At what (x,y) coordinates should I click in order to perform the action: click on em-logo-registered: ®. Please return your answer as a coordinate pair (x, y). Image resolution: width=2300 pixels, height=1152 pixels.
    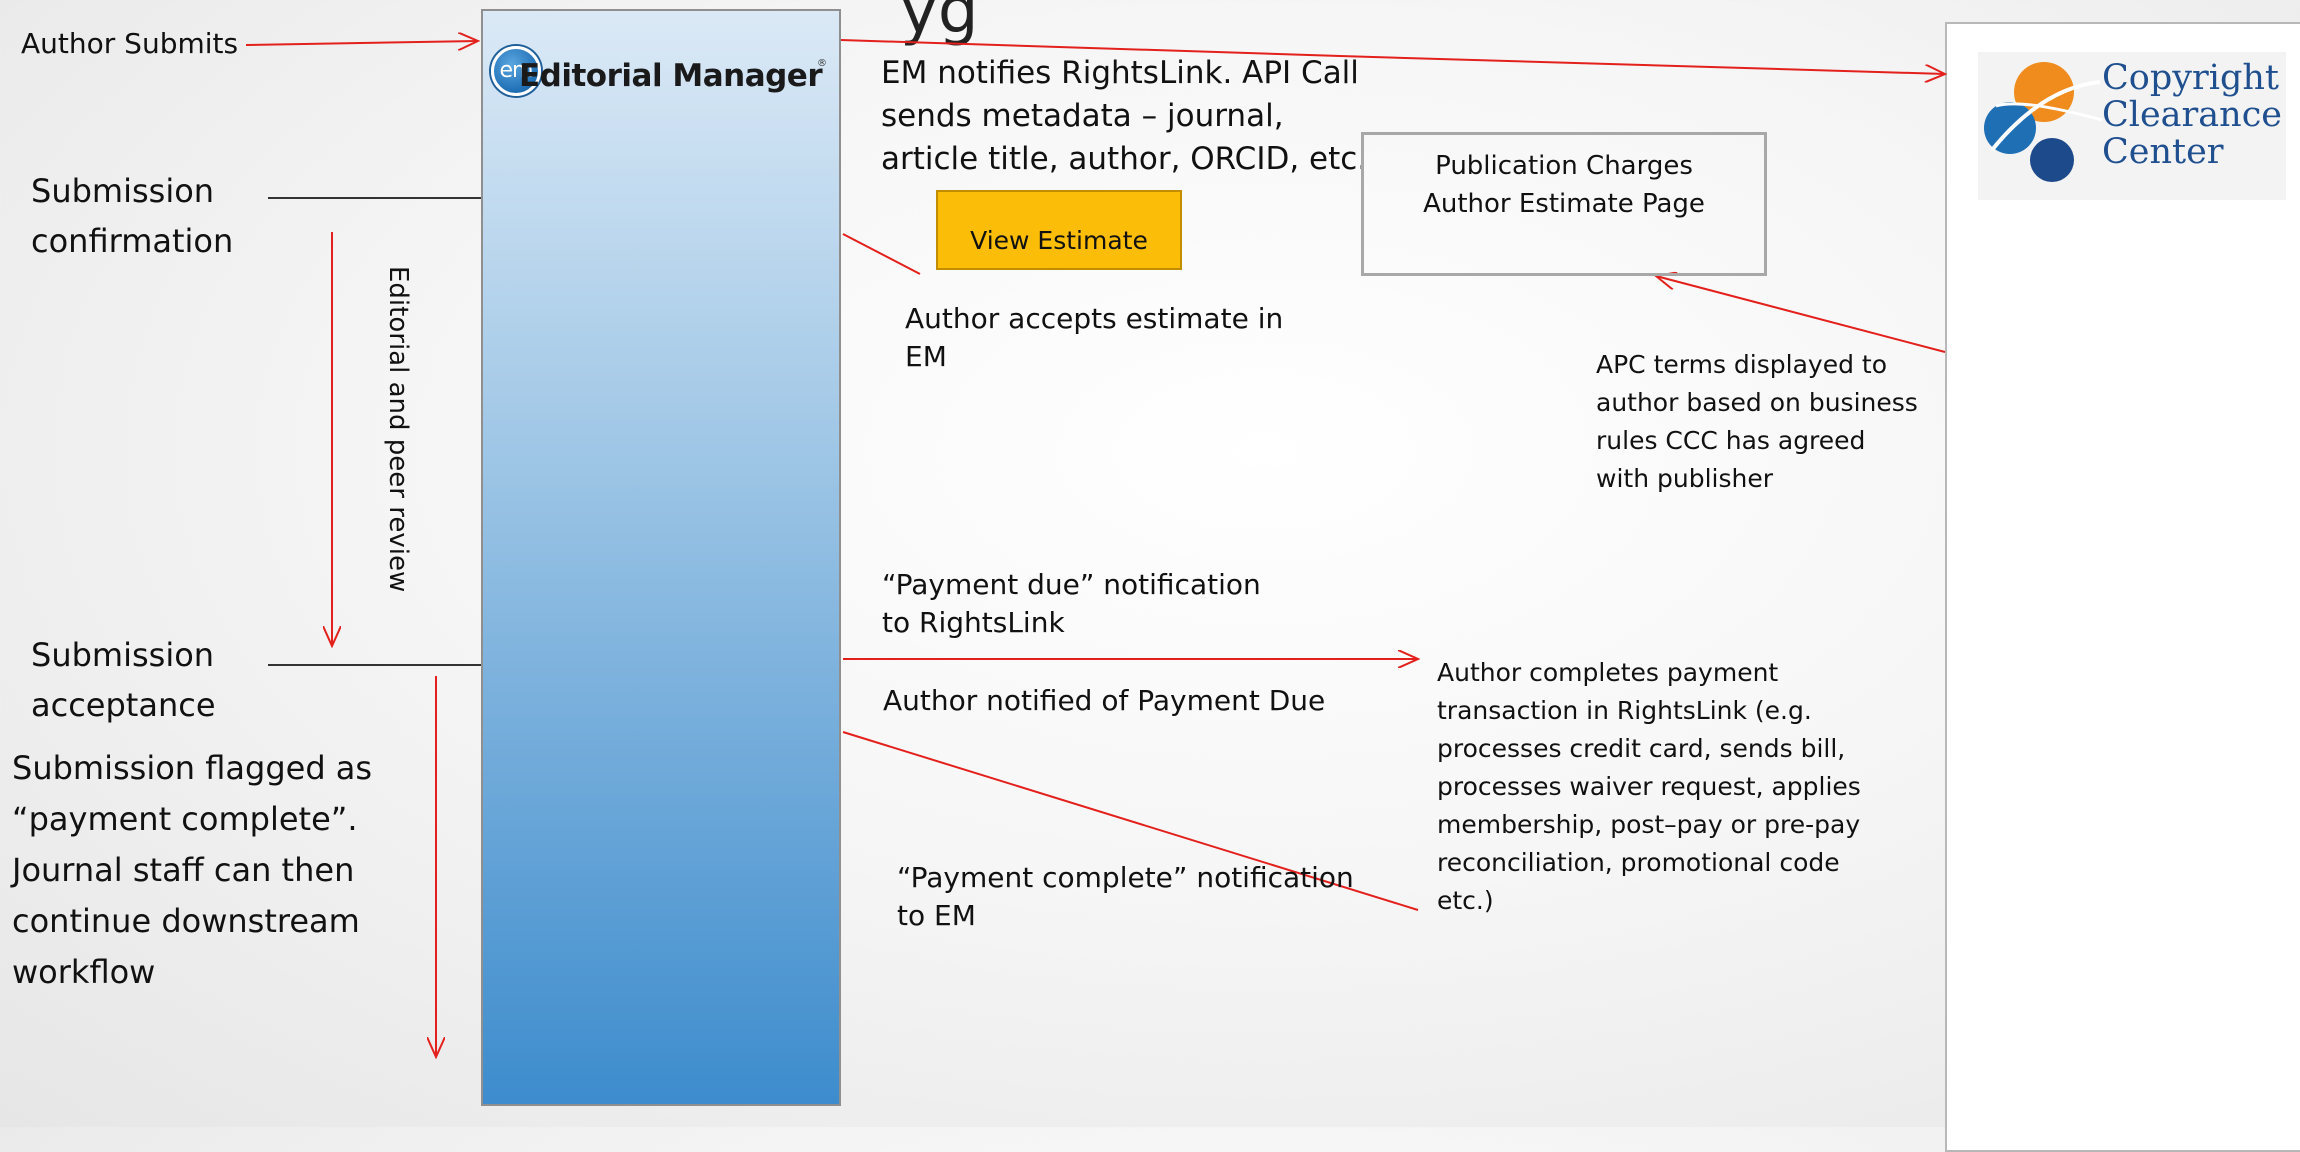
    Looking at the image, I should click on (822, 63).